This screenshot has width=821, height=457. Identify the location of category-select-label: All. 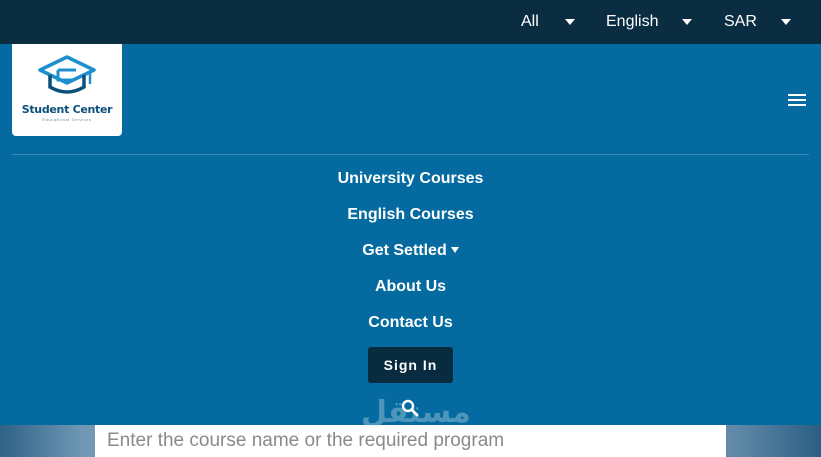
(530, 21).